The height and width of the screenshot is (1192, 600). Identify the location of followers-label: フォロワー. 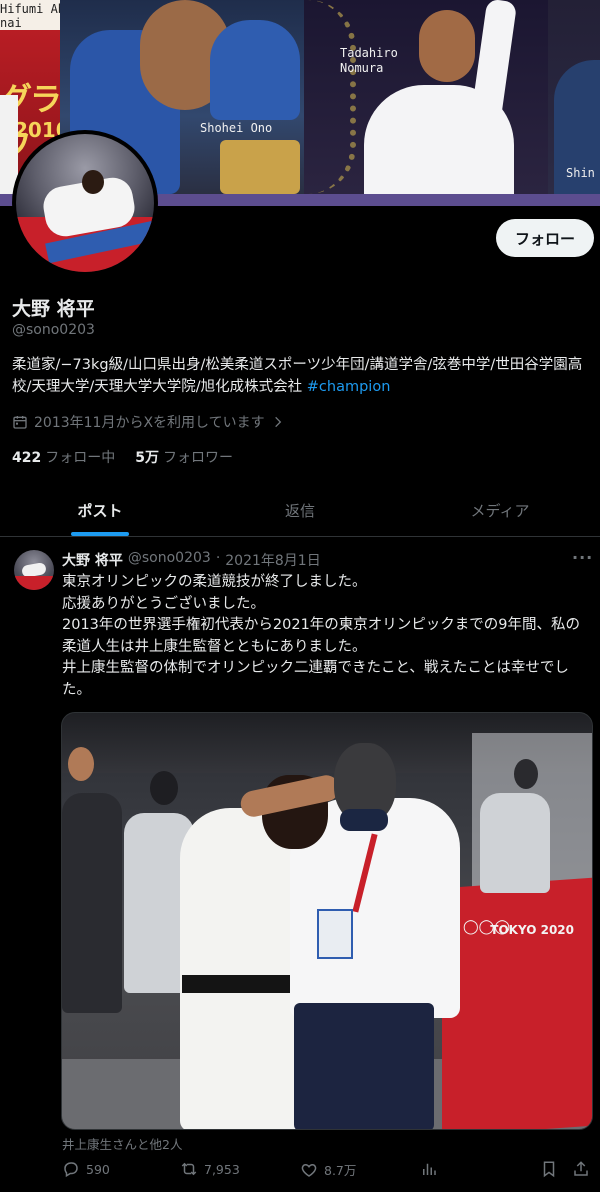
(197, 458).